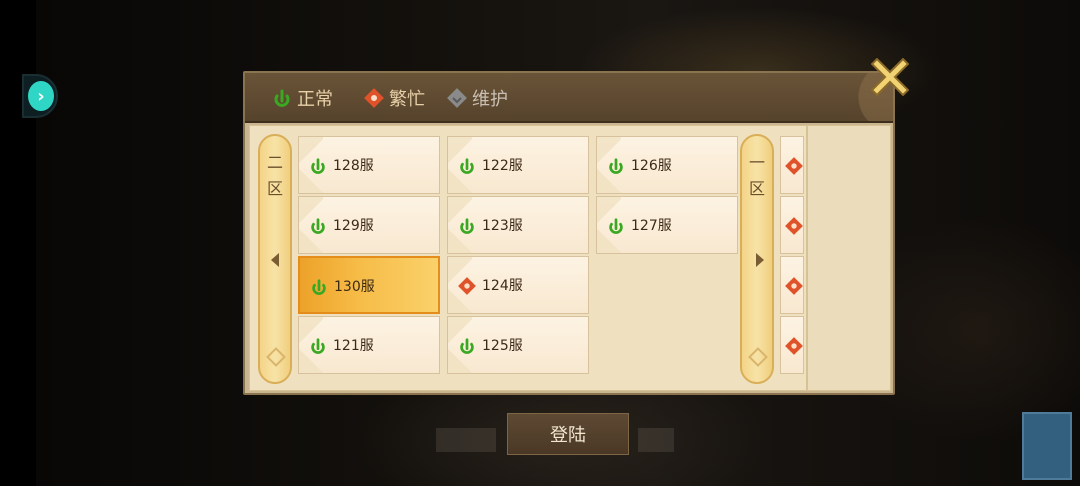  Describe the element at coordinates (353, 226) in the screenshot. I see `server-name: 129服` at that location.